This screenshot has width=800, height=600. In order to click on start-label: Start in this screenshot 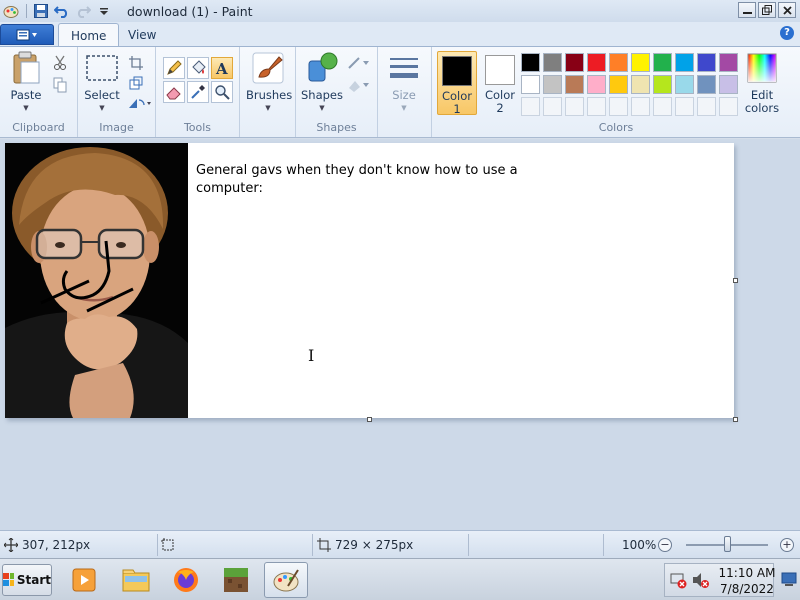, I will do `click(33, 580)`.